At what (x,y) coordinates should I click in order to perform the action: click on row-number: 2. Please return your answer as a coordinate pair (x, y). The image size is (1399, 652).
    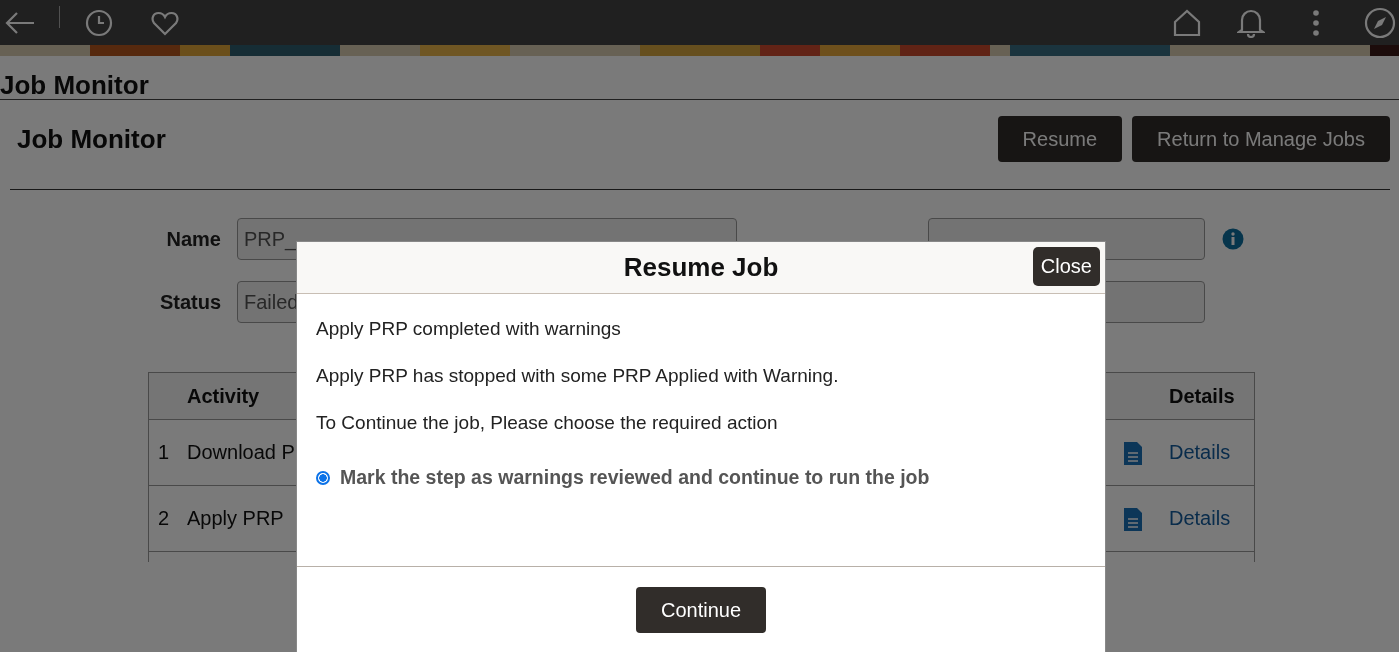
    Looking at the image, I should click on (164, 518).